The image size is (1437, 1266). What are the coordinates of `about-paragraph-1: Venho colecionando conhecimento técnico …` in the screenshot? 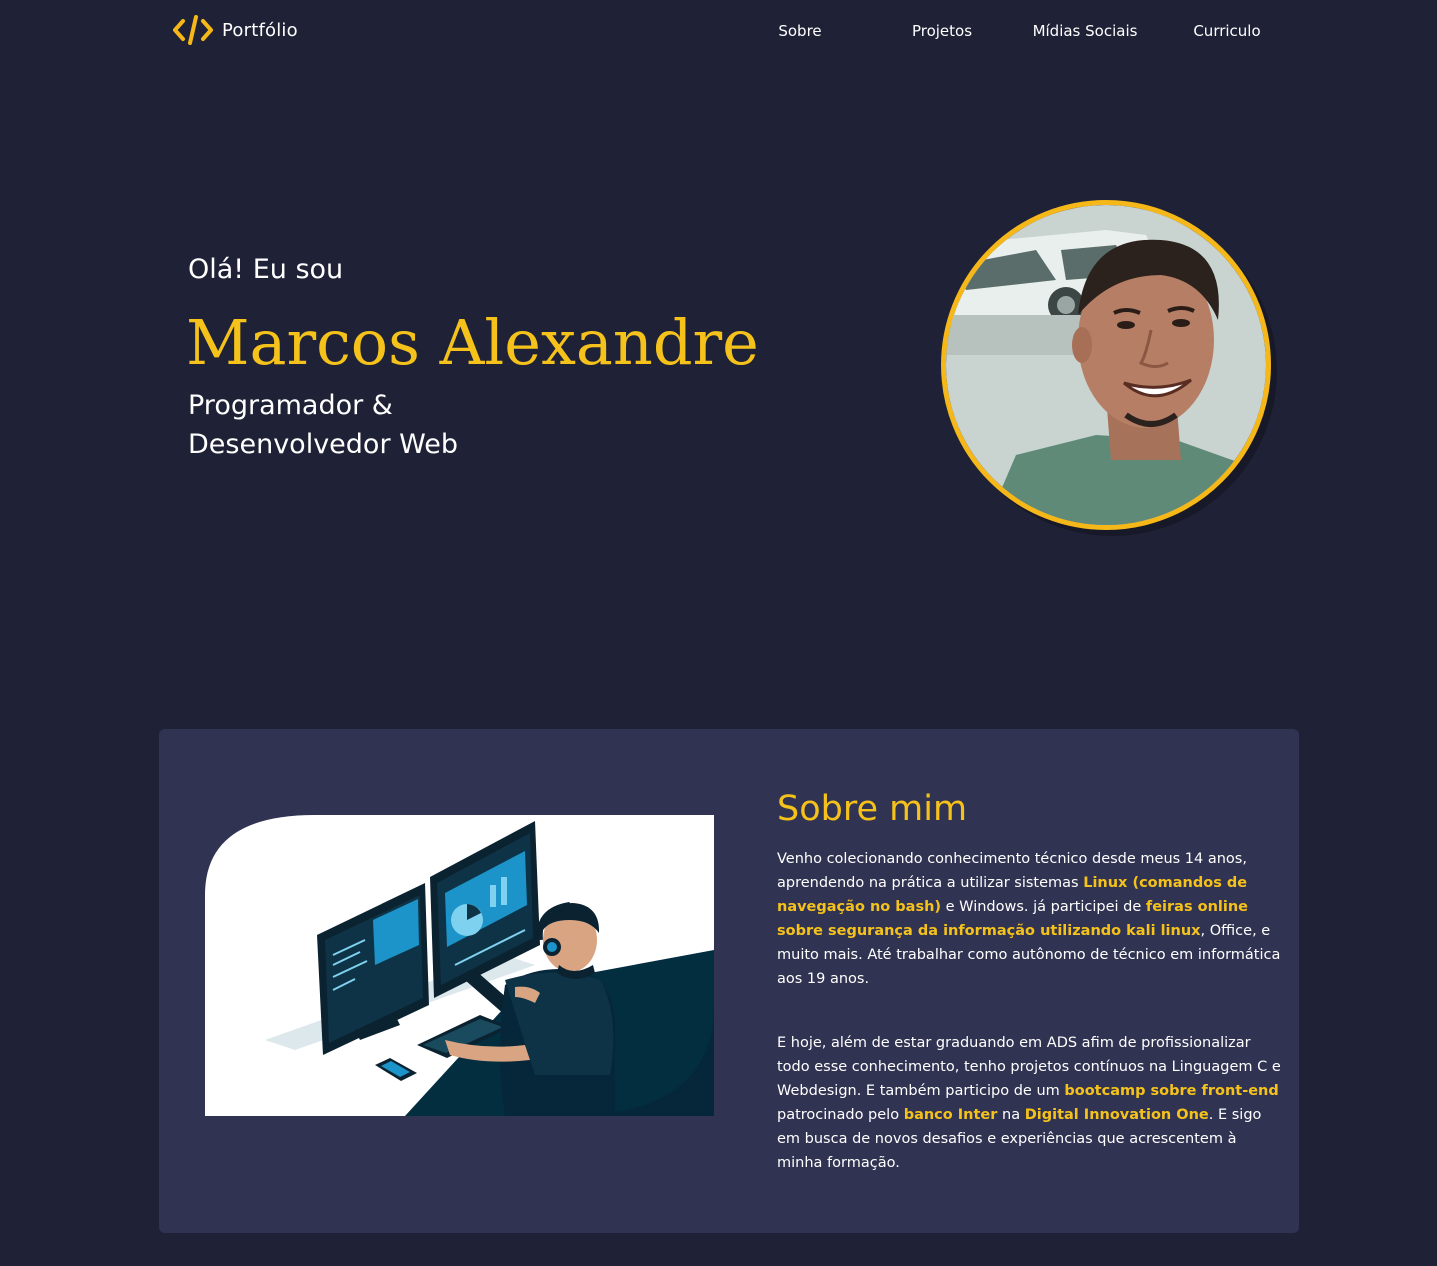 It's located at (1031, 919).